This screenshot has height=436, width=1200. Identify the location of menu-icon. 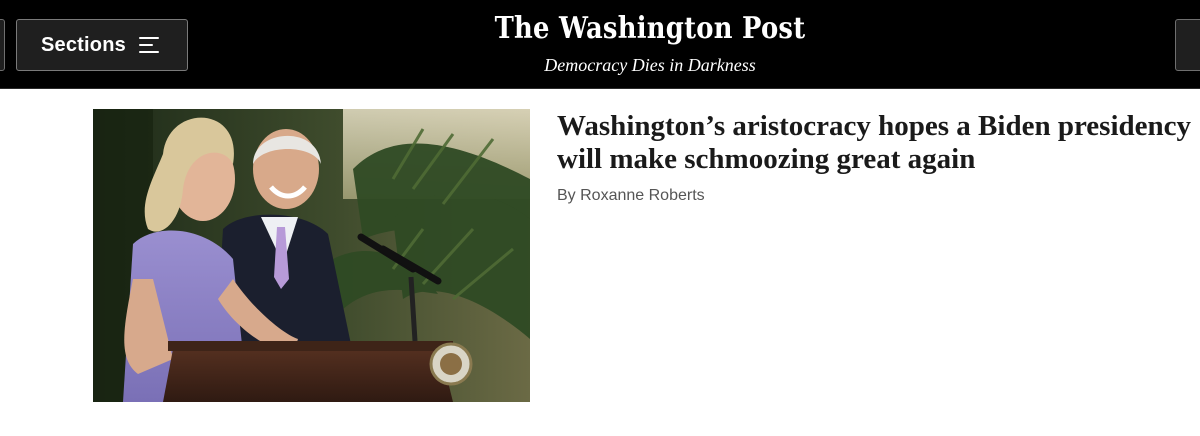
(149, 45).